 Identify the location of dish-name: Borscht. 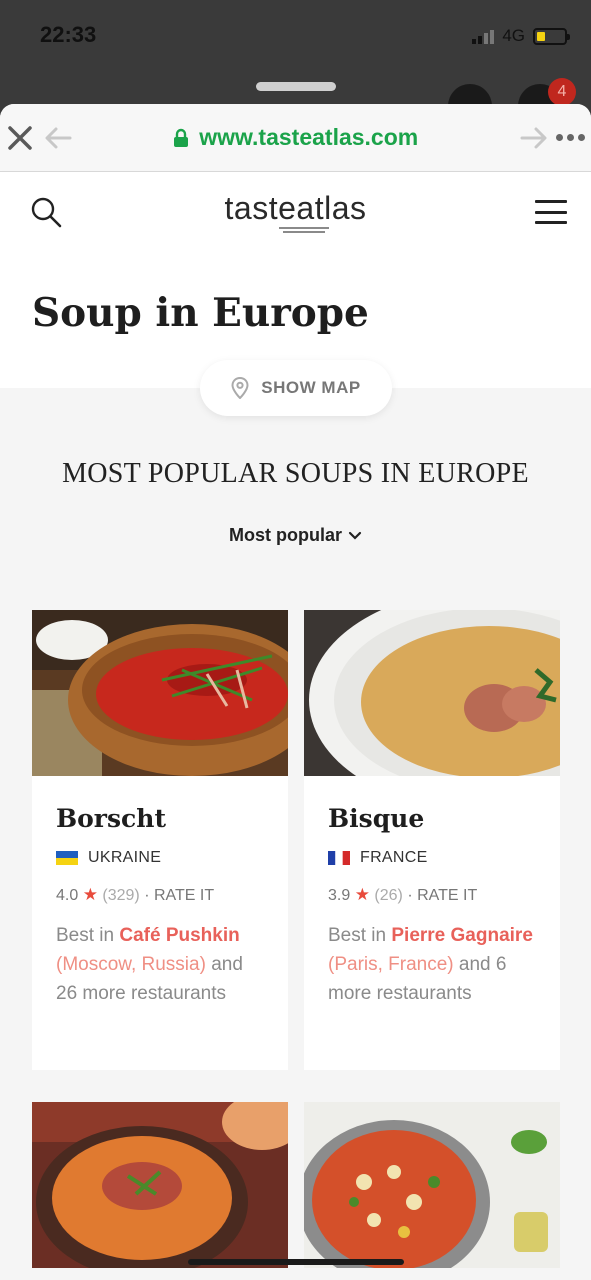
(160, 818).